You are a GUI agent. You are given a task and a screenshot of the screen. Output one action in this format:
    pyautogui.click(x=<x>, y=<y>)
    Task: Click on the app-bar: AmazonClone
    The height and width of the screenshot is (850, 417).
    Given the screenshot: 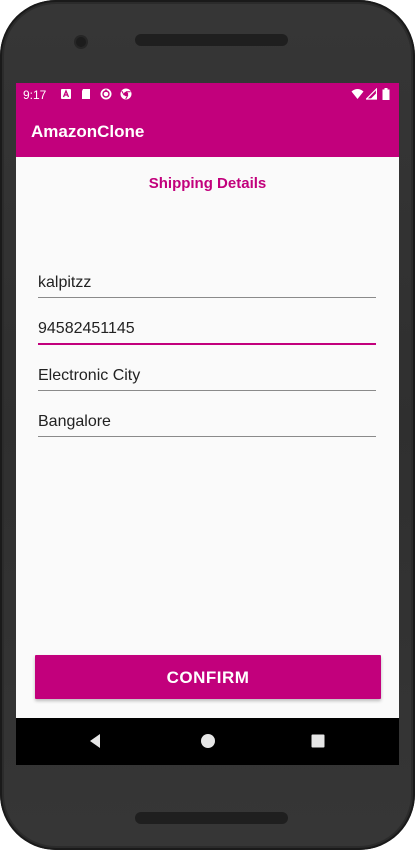 What is the action you would take?
    pyautogui.click(x=207, y=132)
    